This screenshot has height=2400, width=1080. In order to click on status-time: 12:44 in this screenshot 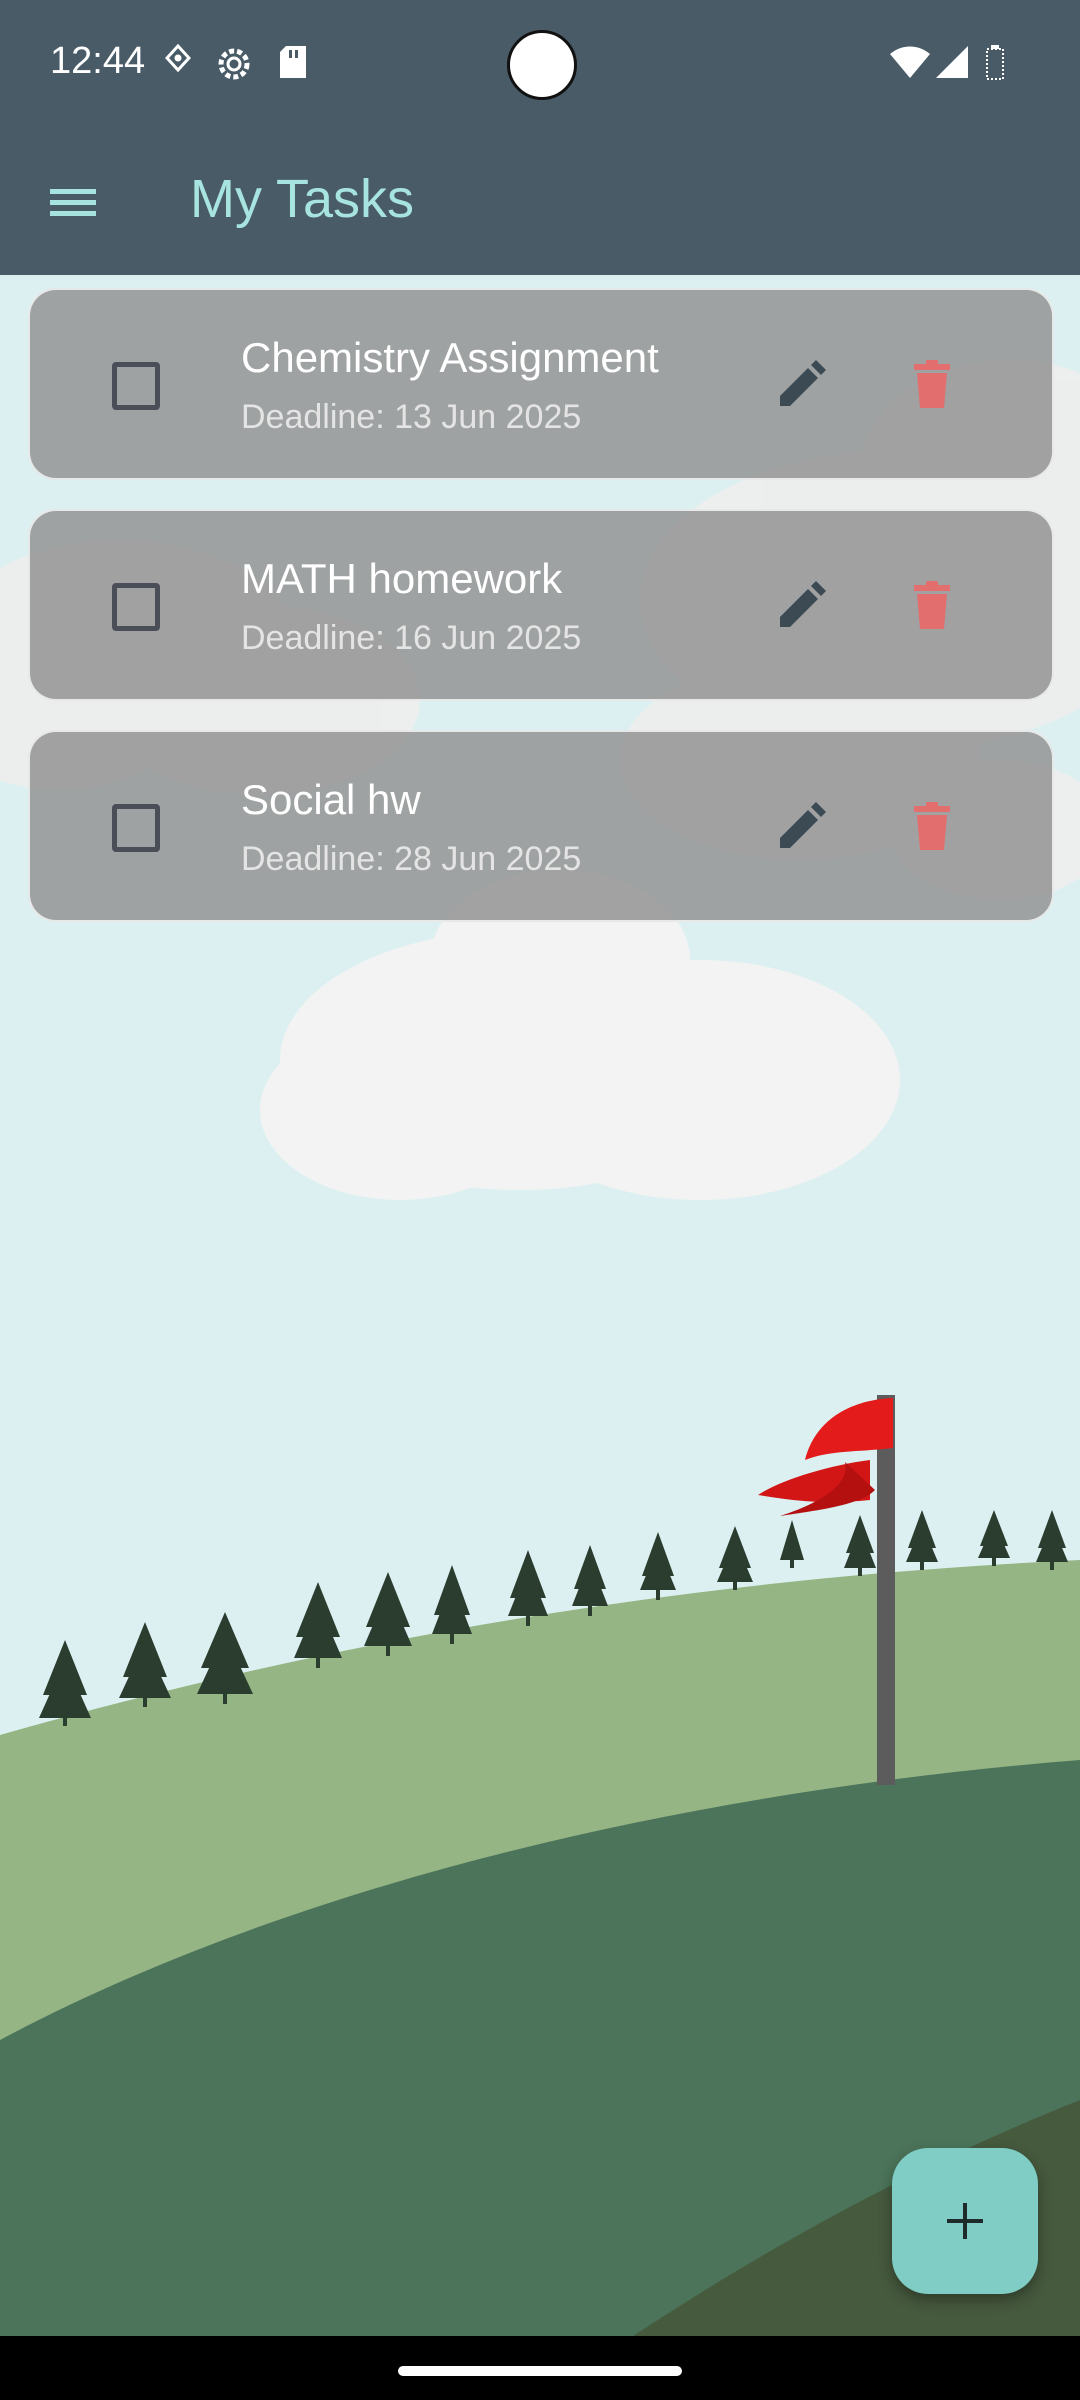, I will do `click(98, 61)`.